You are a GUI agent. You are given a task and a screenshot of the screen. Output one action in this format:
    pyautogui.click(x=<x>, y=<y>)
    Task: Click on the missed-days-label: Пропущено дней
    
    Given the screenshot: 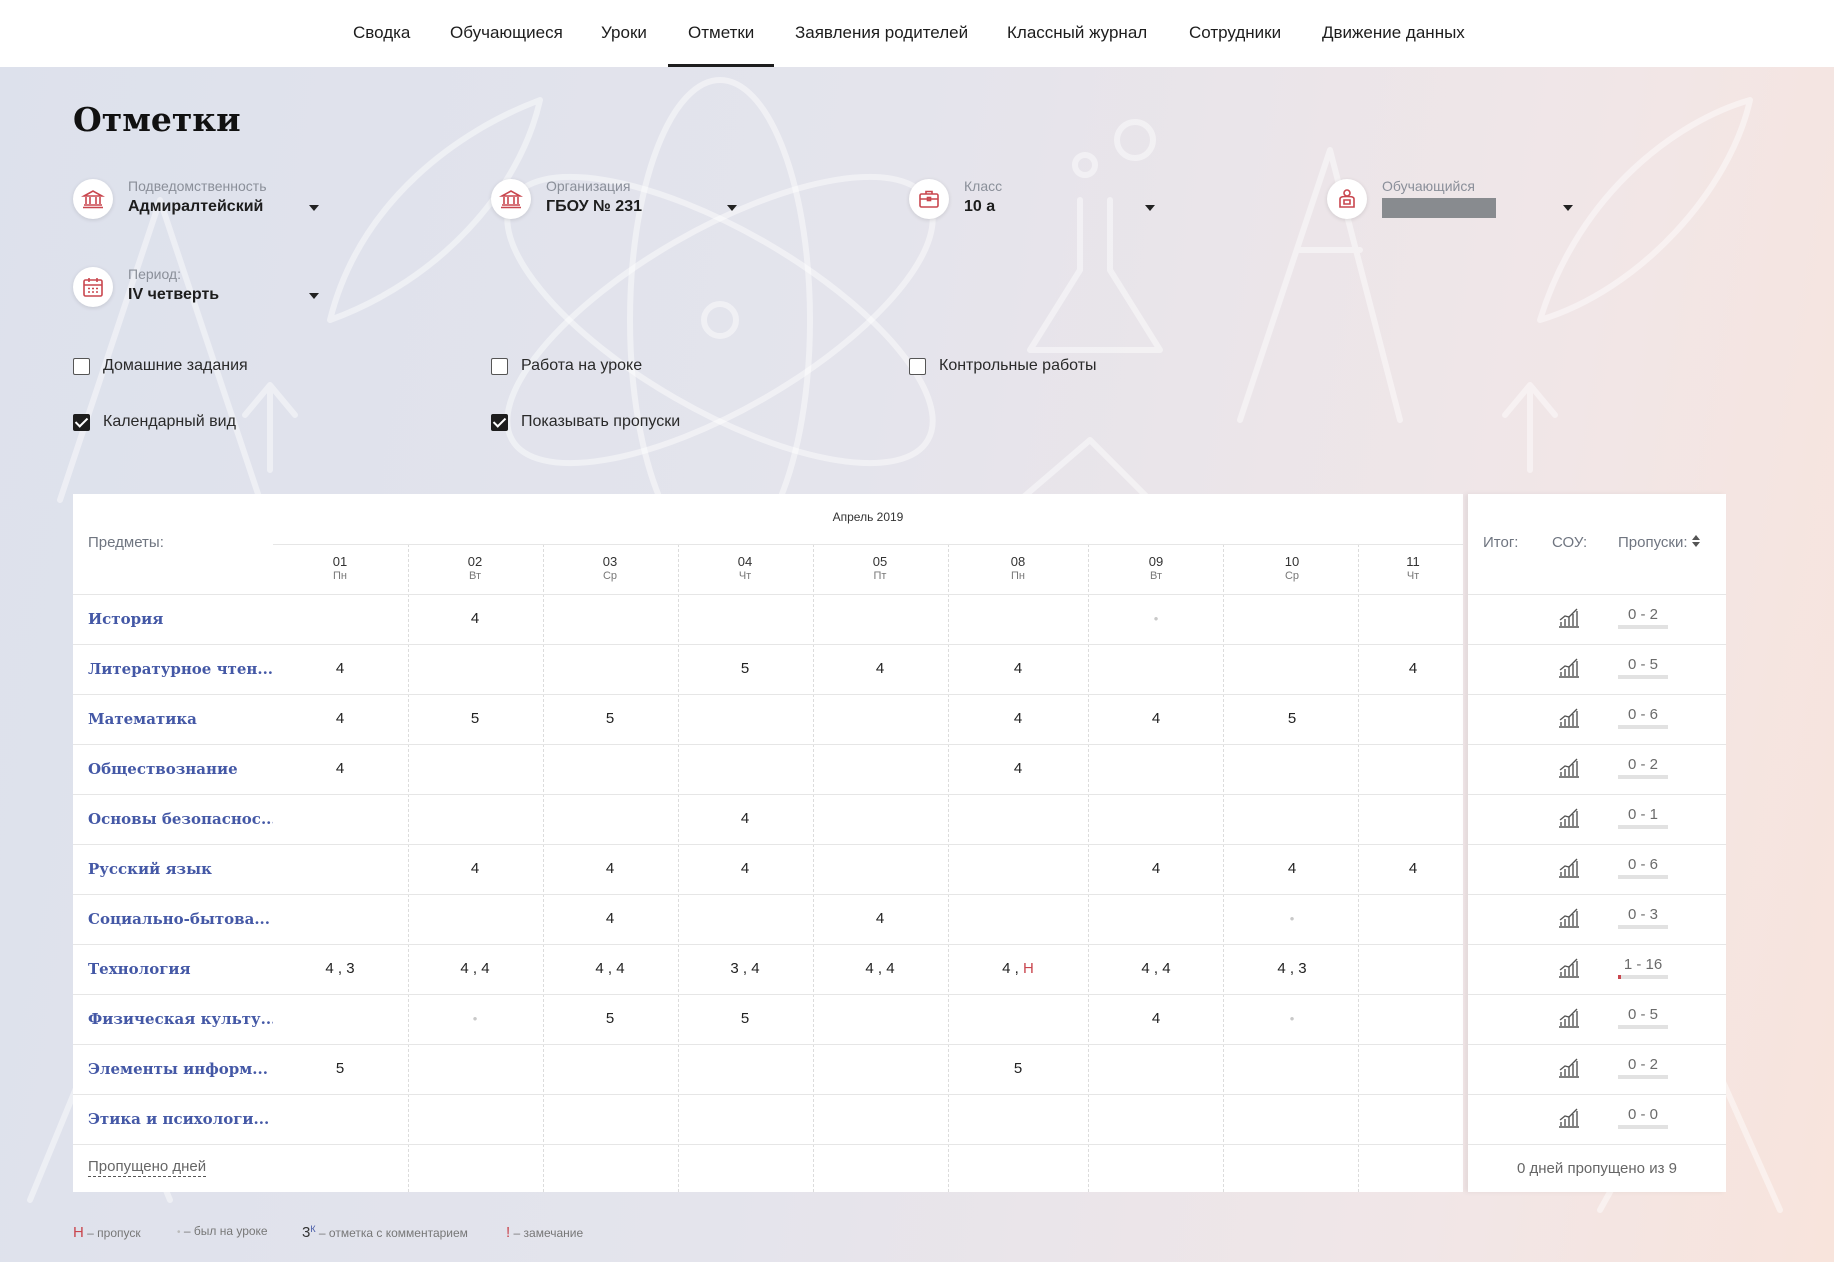 What is the action you would take?
    pyautogui.click(x=147, y=1167)
    